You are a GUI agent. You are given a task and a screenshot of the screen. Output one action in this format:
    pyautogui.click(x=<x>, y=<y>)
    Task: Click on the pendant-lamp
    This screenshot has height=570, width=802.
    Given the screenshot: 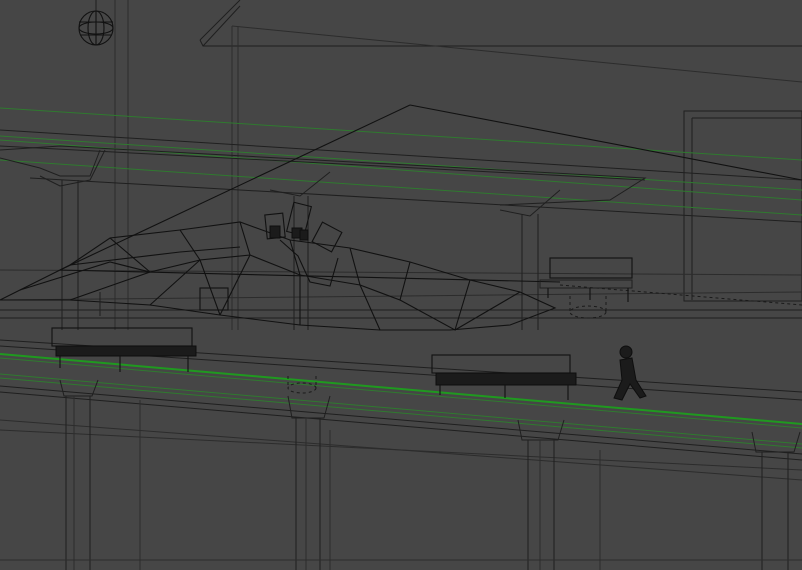 What is the action you would take?
    pyautogui.click(x=96, y=23)
    